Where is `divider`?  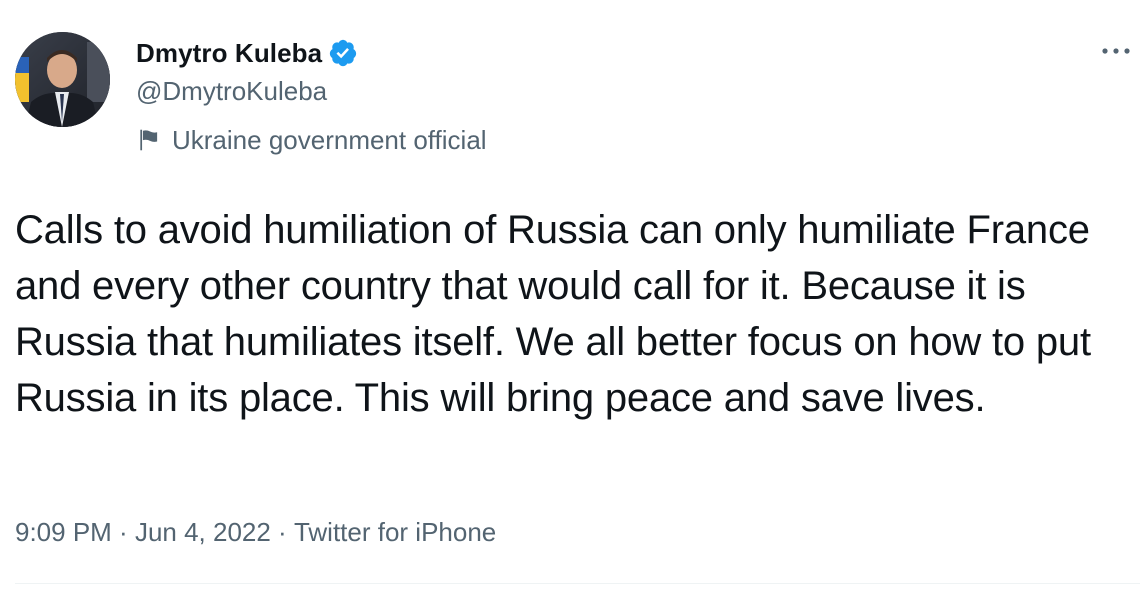 divider is located at coordinates (577, 583).